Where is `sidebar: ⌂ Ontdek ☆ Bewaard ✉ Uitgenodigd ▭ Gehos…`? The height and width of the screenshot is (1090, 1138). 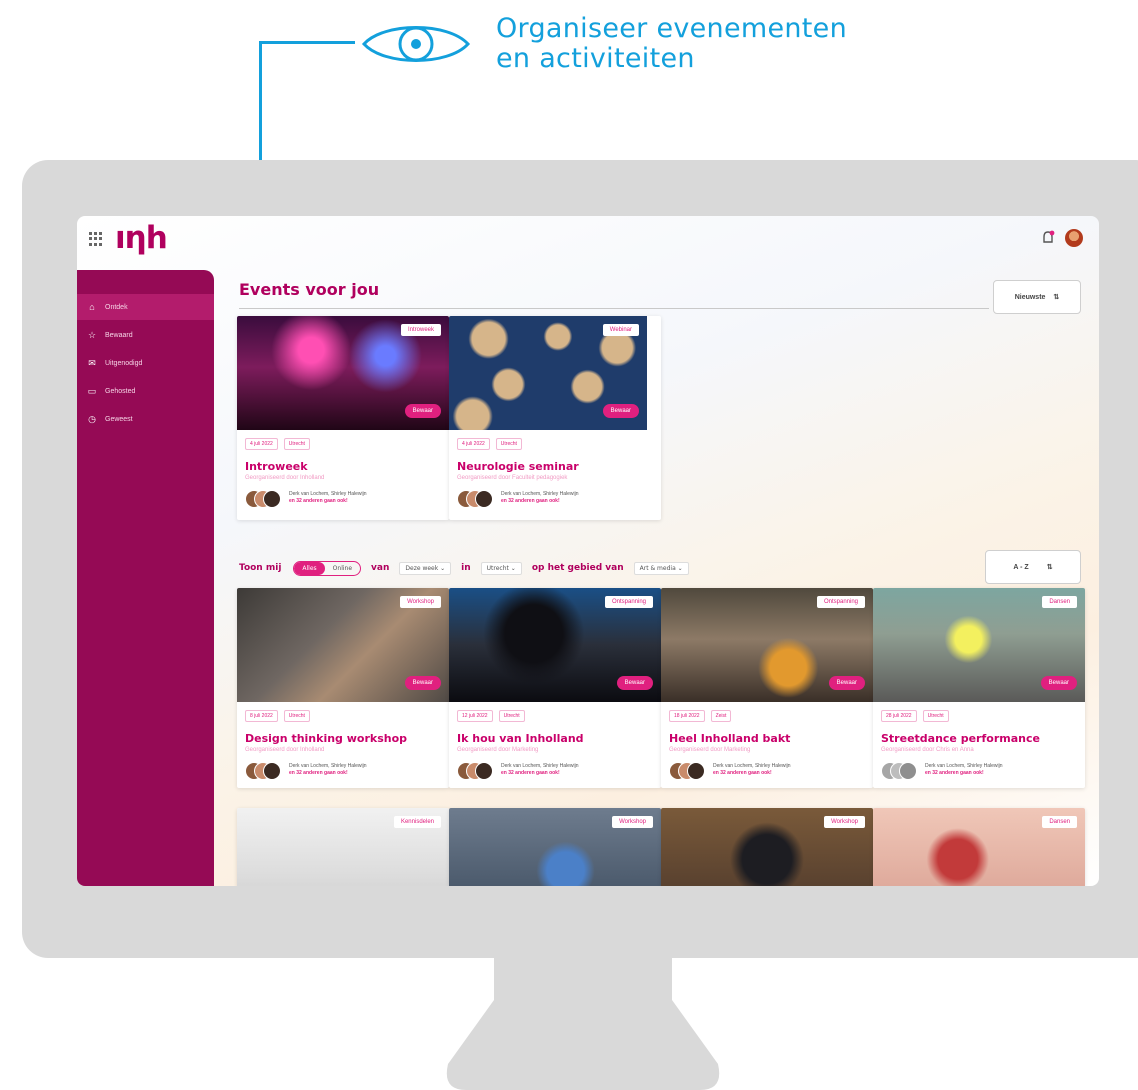
sidebar: ⌂ Ontdek ☆ Bewaard ✉ Uitgenodigd ▭ Gehos… is located at coordinates (145, 578).